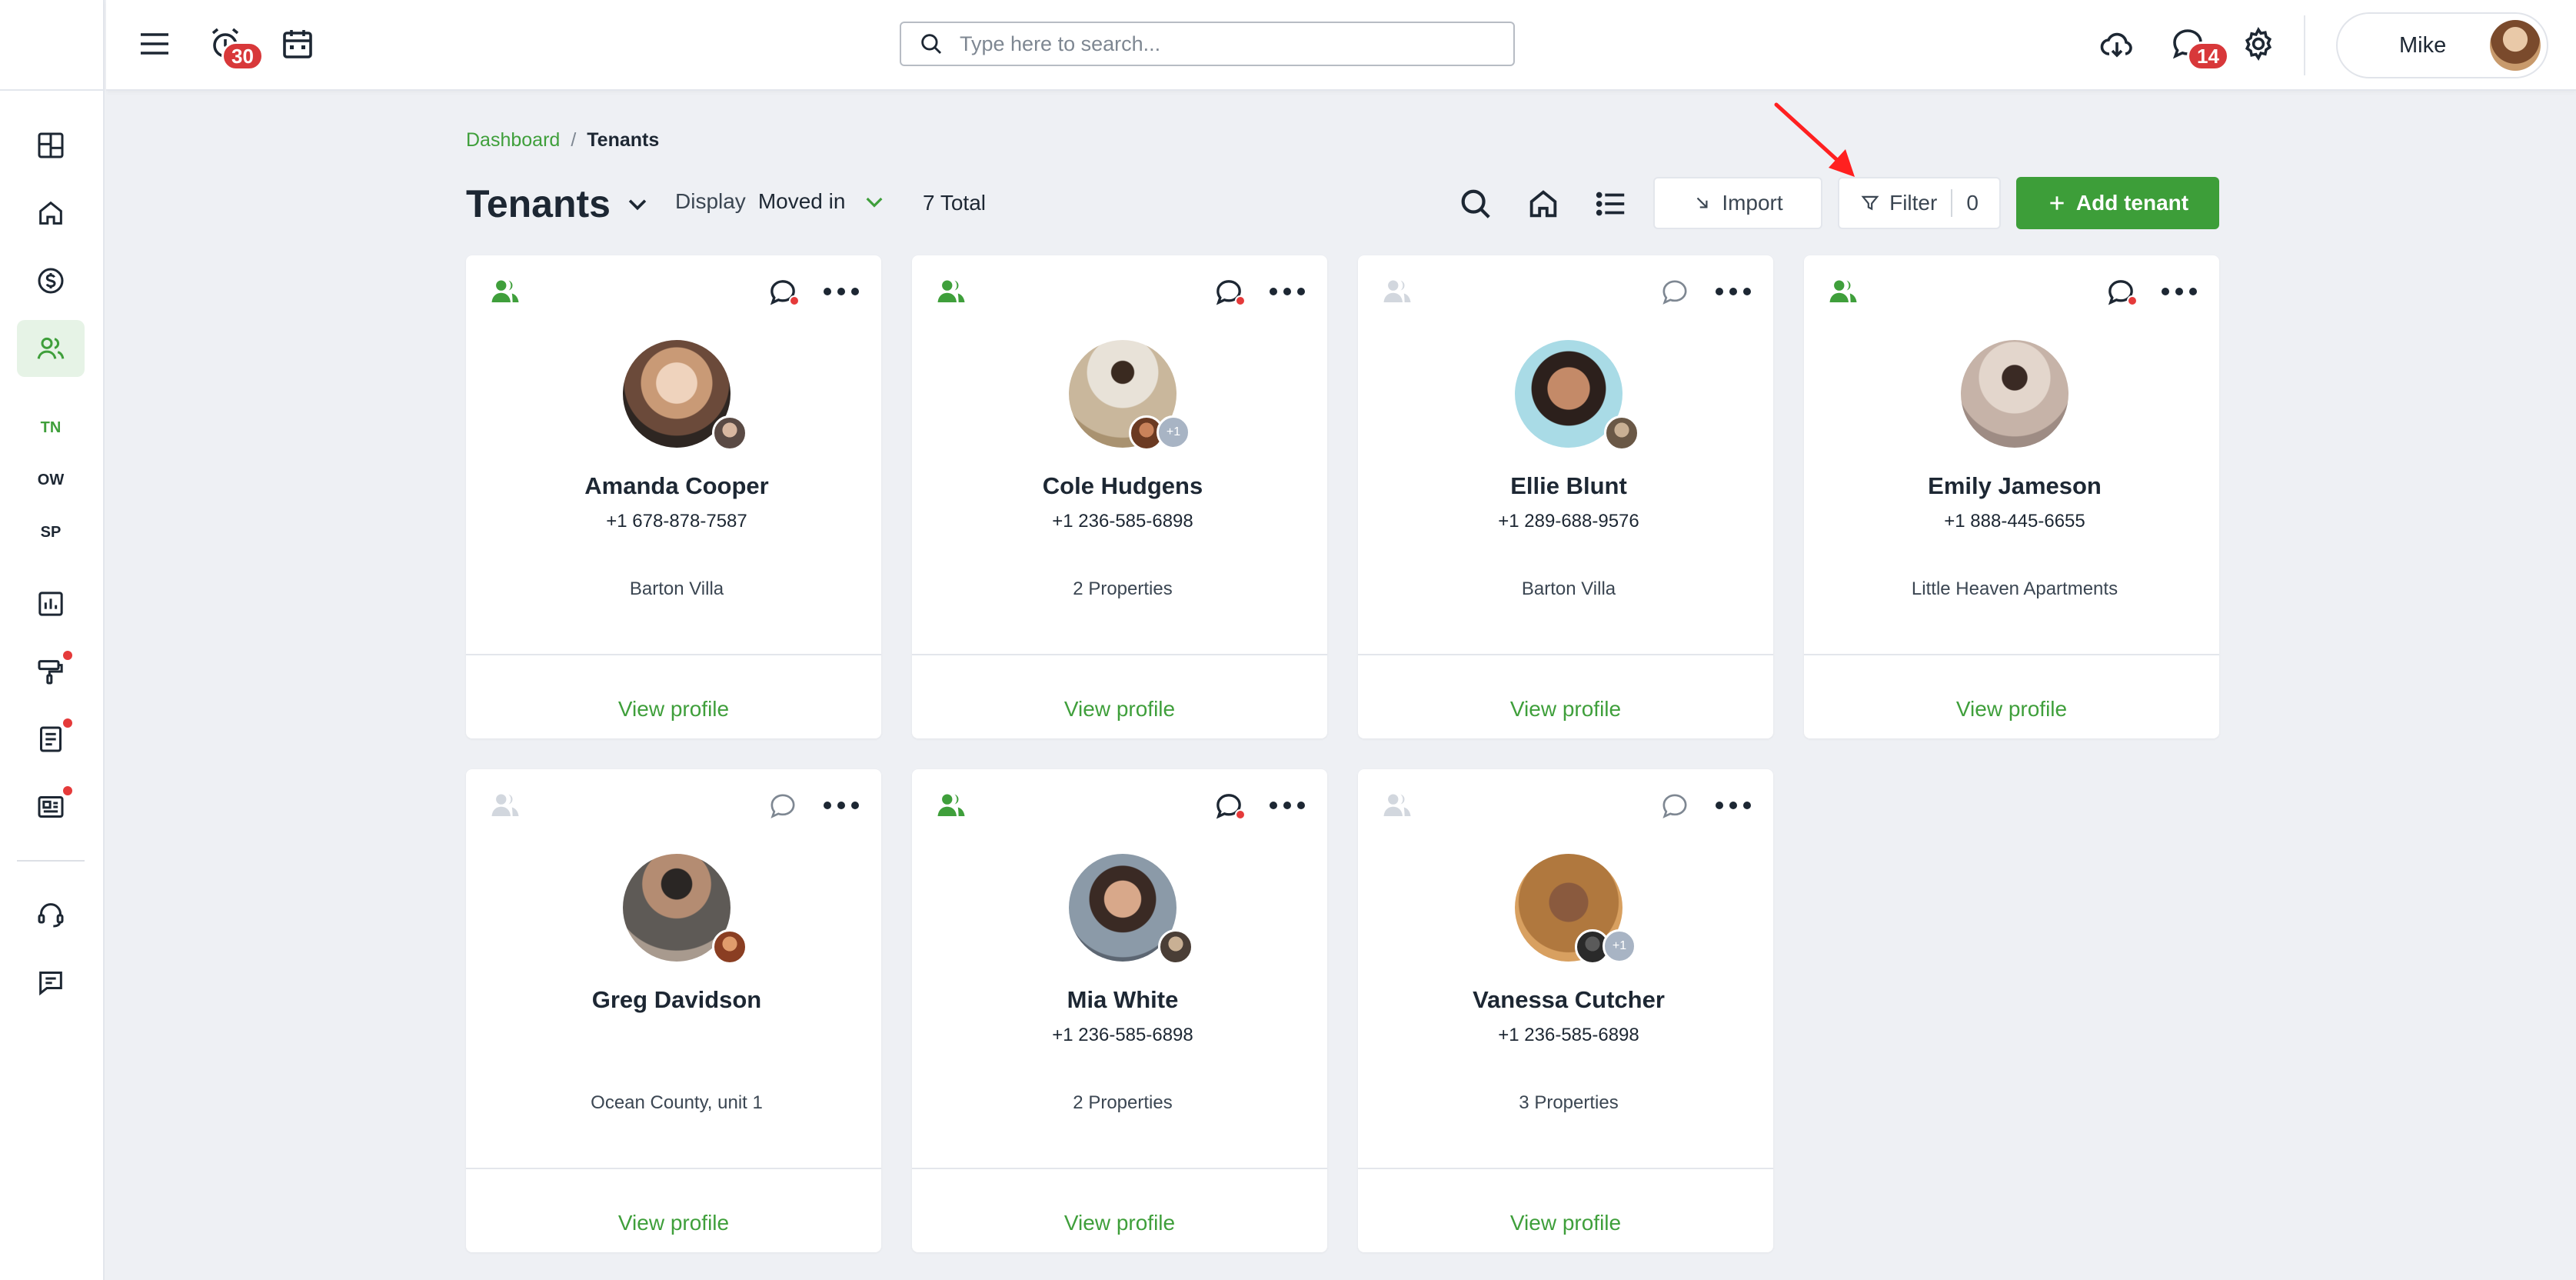 Image resolution: width=2576 pixels, height=1280 pixels. I want to click on filter-count: 0, so click(1973, 203).